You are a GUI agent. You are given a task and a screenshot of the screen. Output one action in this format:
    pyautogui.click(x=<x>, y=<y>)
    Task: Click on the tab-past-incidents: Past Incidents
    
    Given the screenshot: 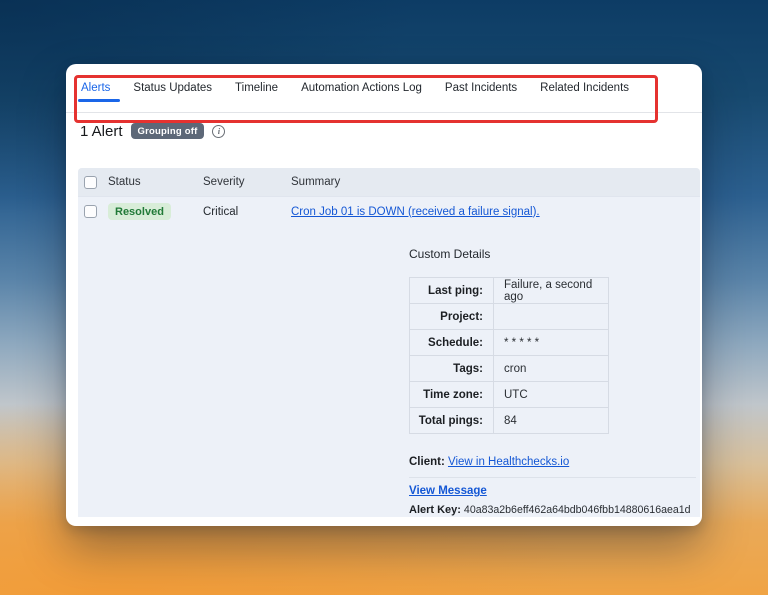 What is the action you would take?
    pyautogui.click(x=481, y=88)
    